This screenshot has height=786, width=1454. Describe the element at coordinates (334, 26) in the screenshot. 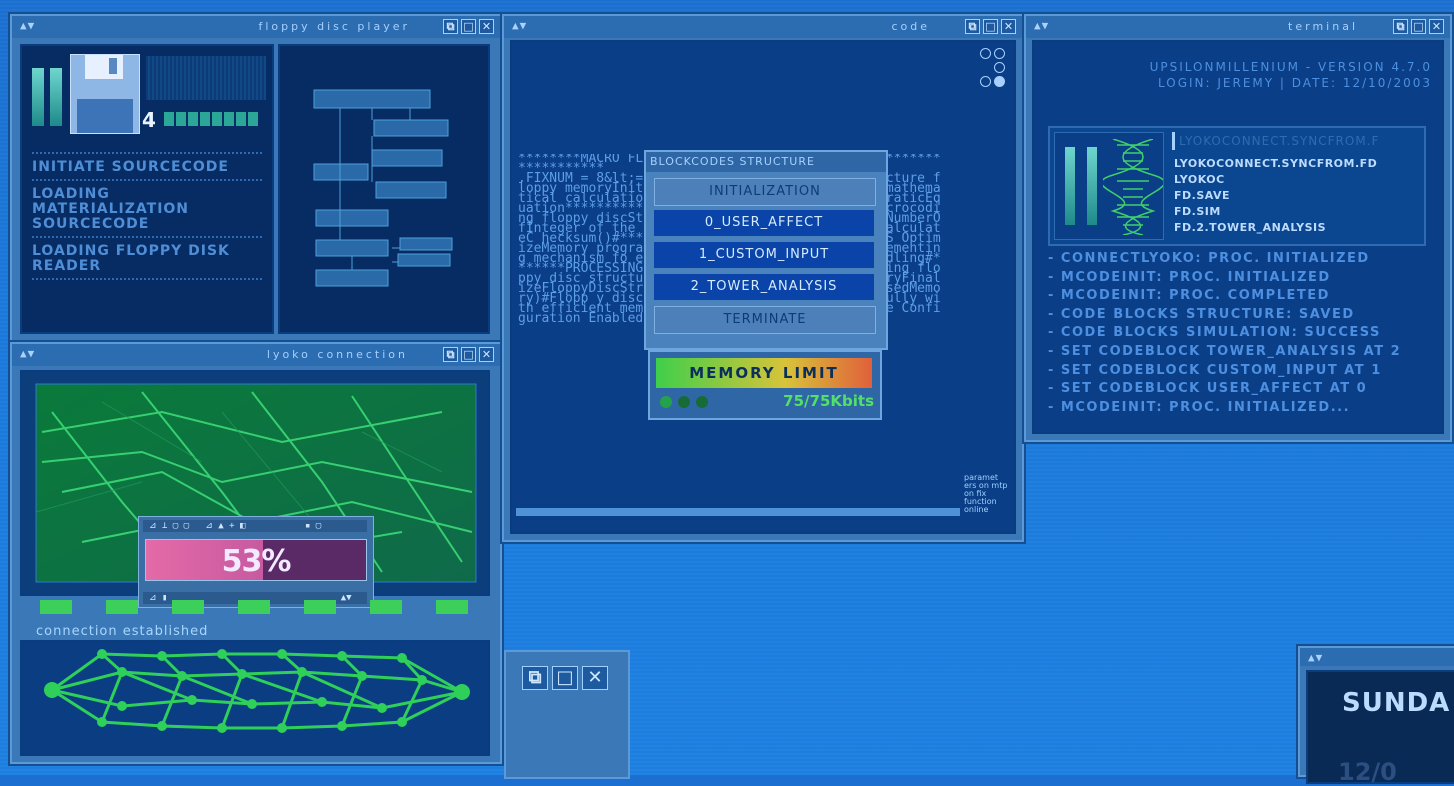

I see `window-title: floppy disc player` at that location.